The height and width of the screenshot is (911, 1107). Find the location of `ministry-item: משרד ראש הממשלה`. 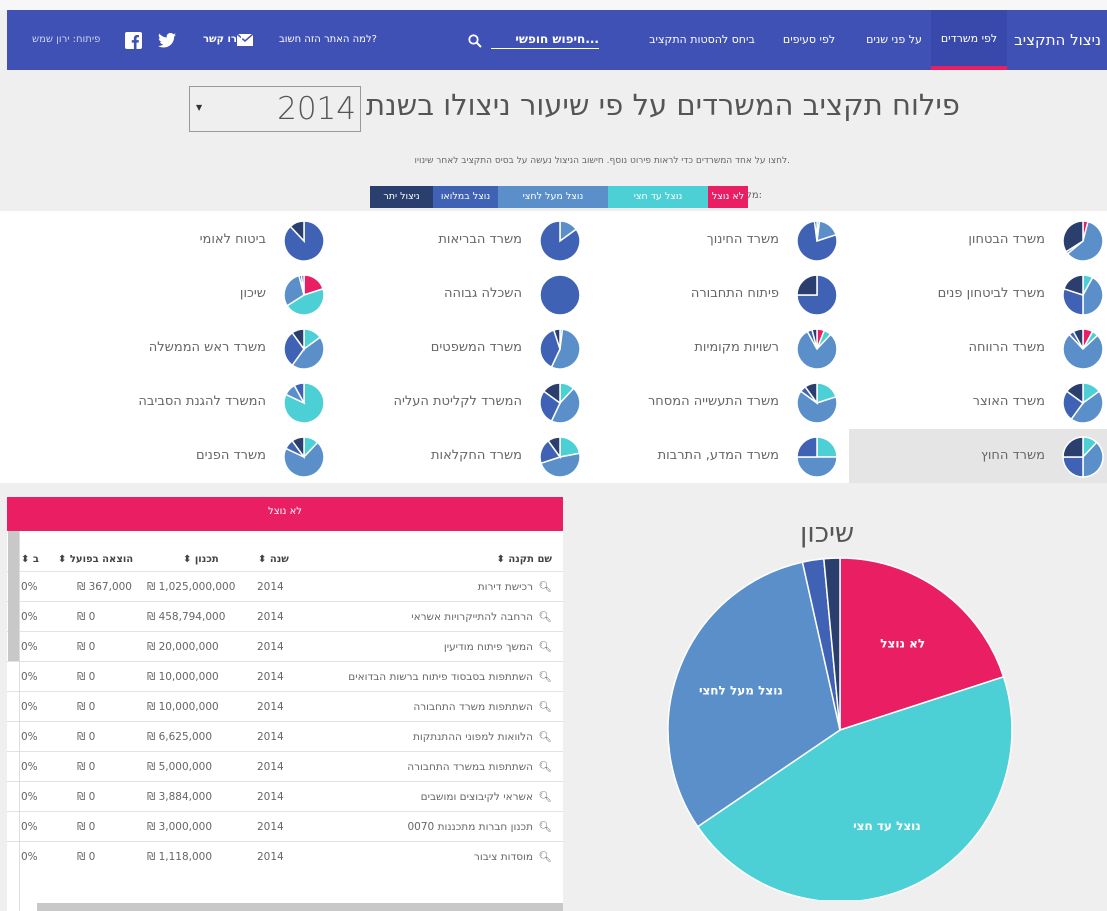

ministry-item: משרד ראש הממשלה is located at coordinates (203, 348).